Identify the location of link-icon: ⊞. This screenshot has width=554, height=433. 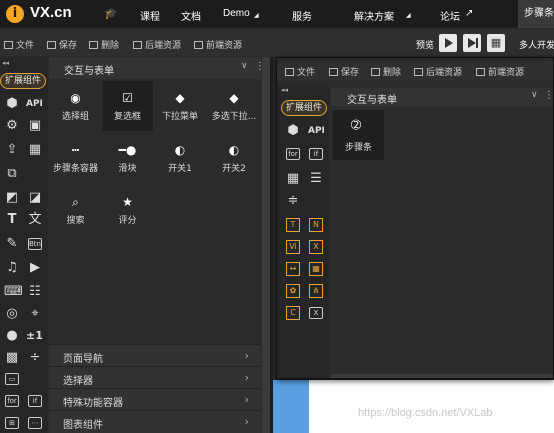
(12, 423).